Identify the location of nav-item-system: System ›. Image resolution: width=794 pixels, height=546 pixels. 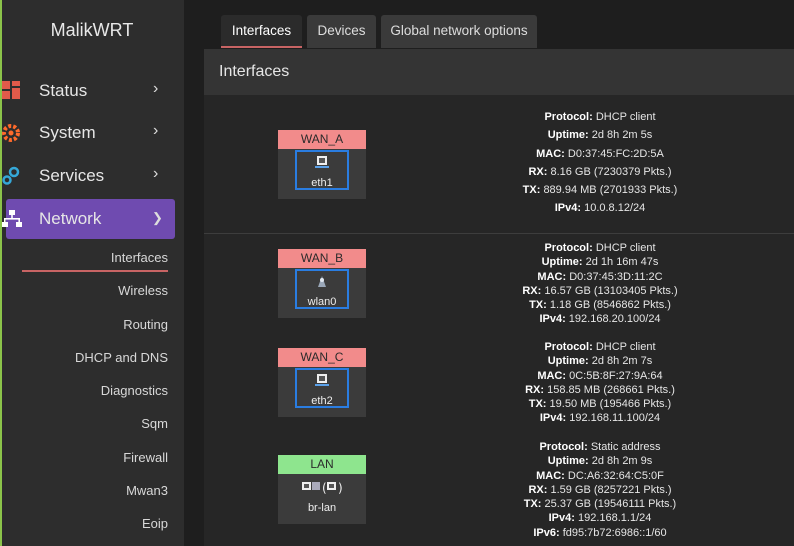
(92, 133).